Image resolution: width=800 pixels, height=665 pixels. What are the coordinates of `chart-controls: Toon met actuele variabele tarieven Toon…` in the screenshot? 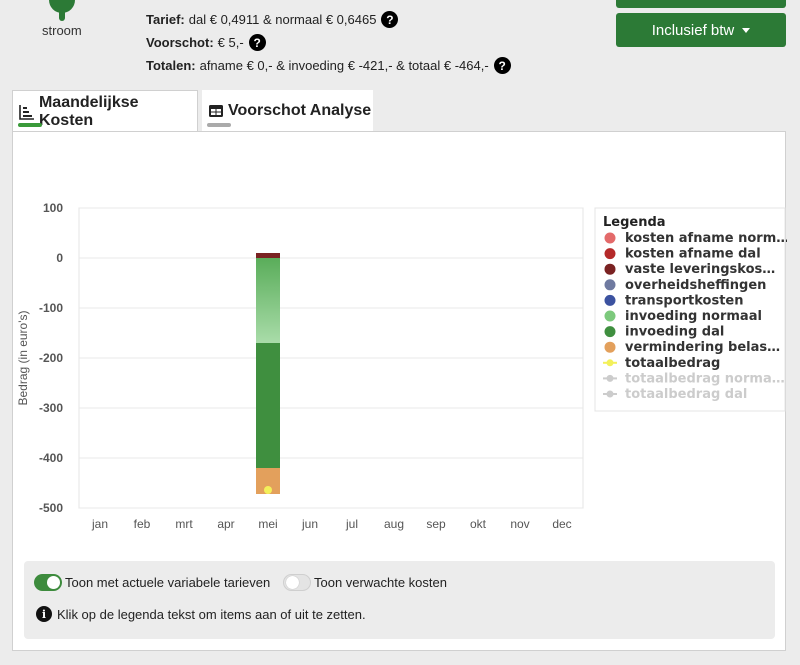 It's located at (399, 600).